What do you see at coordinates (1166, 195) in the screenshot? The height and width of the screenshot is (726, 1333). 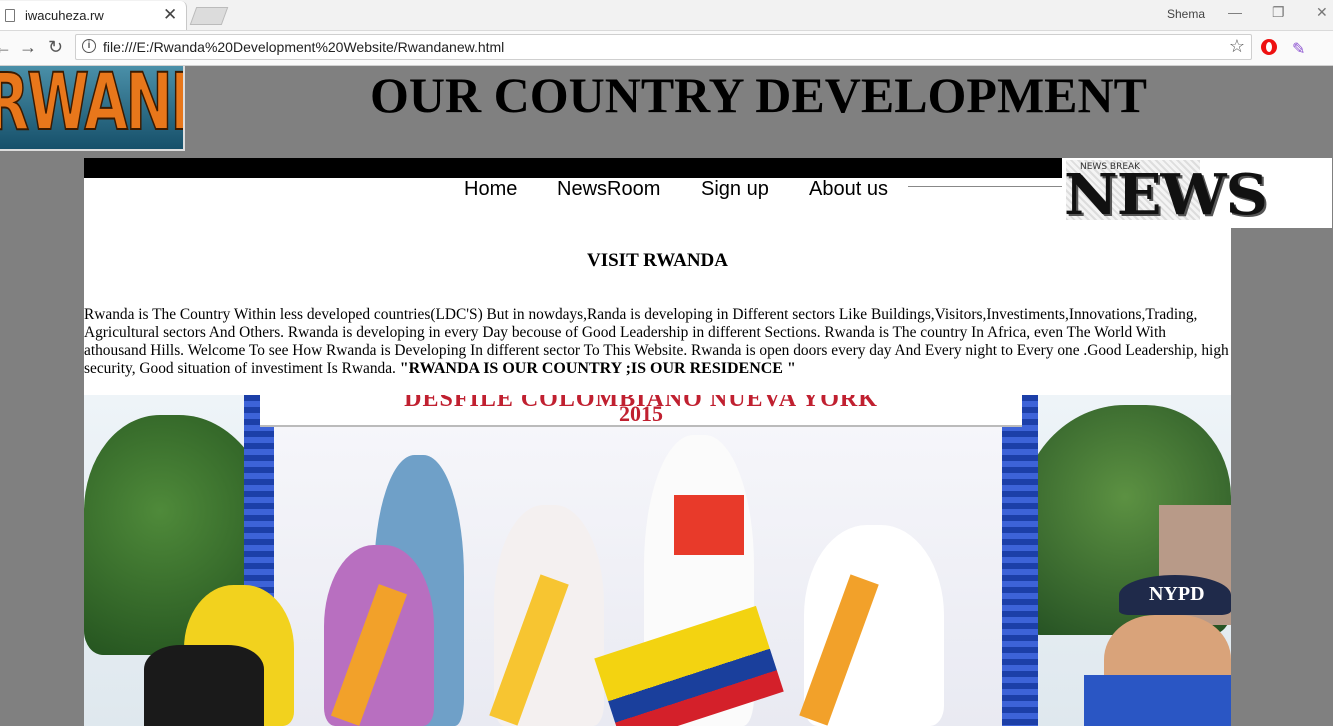 I see `news-word: NEWS` at bounding box center [1166, 195].